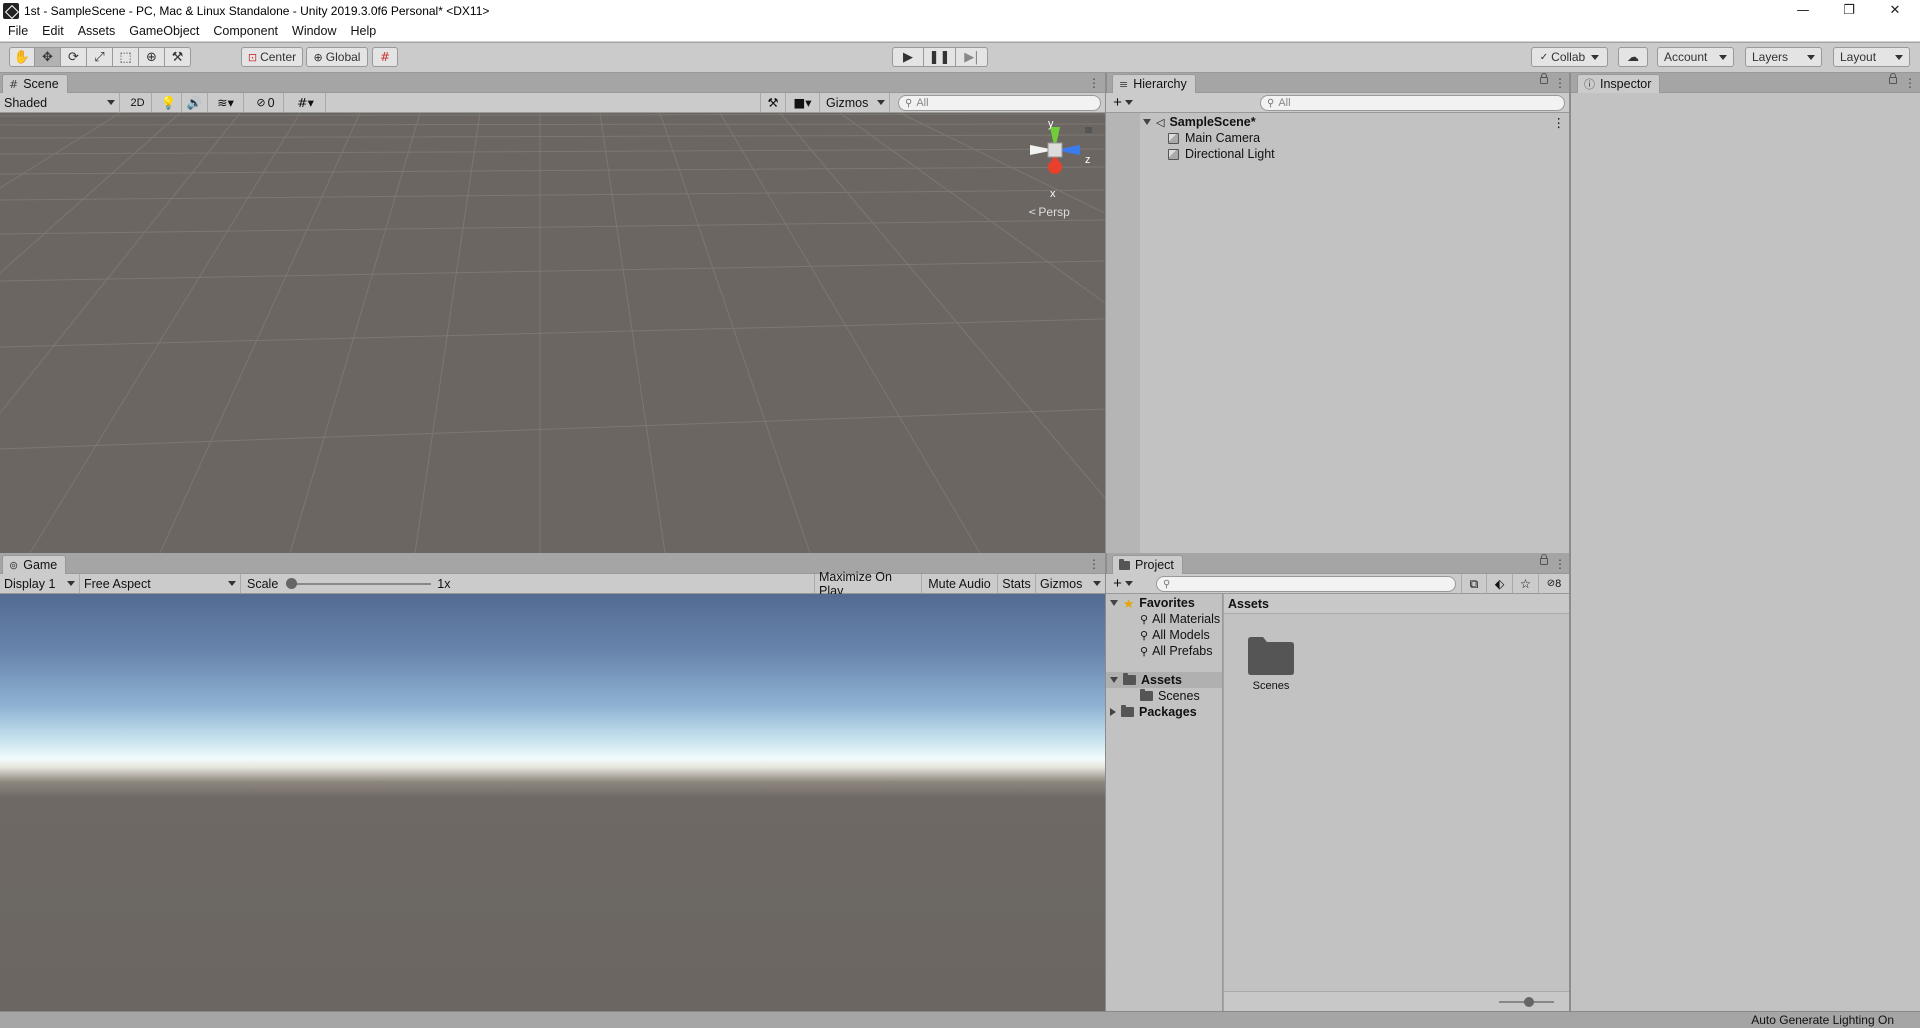  Describe the element at coordinates (1094, 564) in the screenshot. I see `game-panel-menu-icon: ⋮` at that location.